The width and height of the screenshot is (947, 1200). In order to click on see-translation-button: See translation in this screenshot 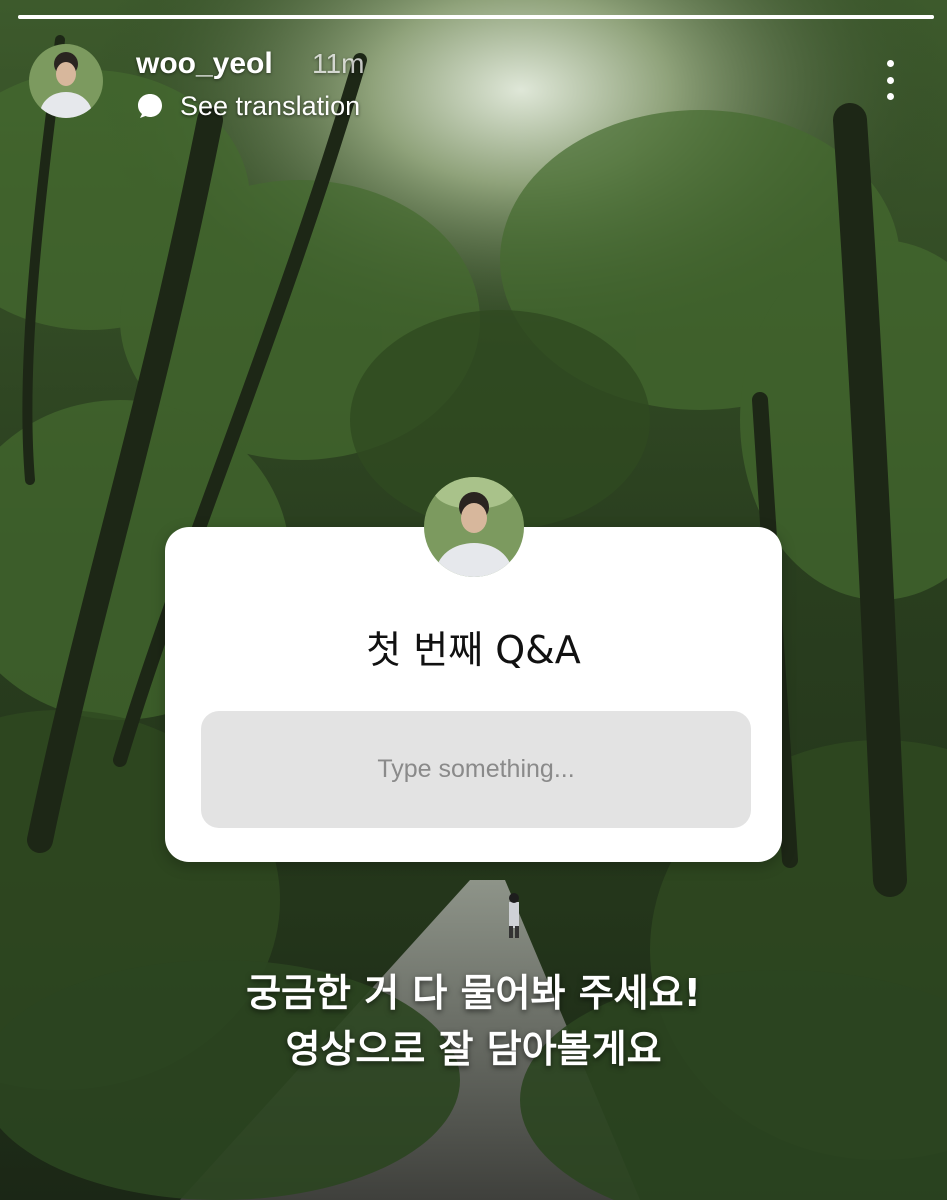, I will do `click(248, 106)`.